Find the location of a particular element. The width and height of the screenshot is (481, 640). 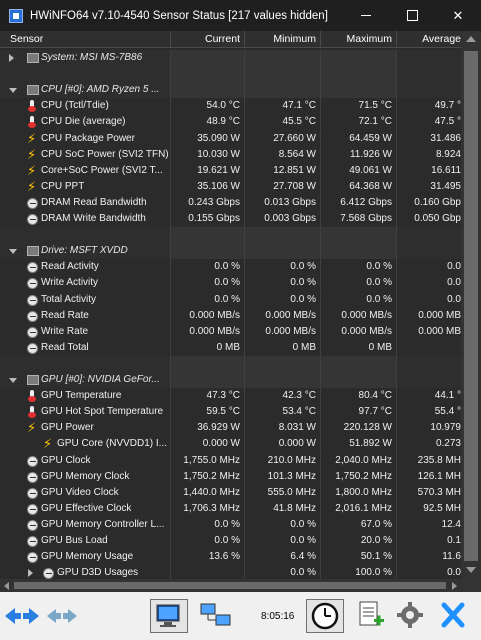

minimum-value: 41.8 MHz is located at coordinates (283, 508).